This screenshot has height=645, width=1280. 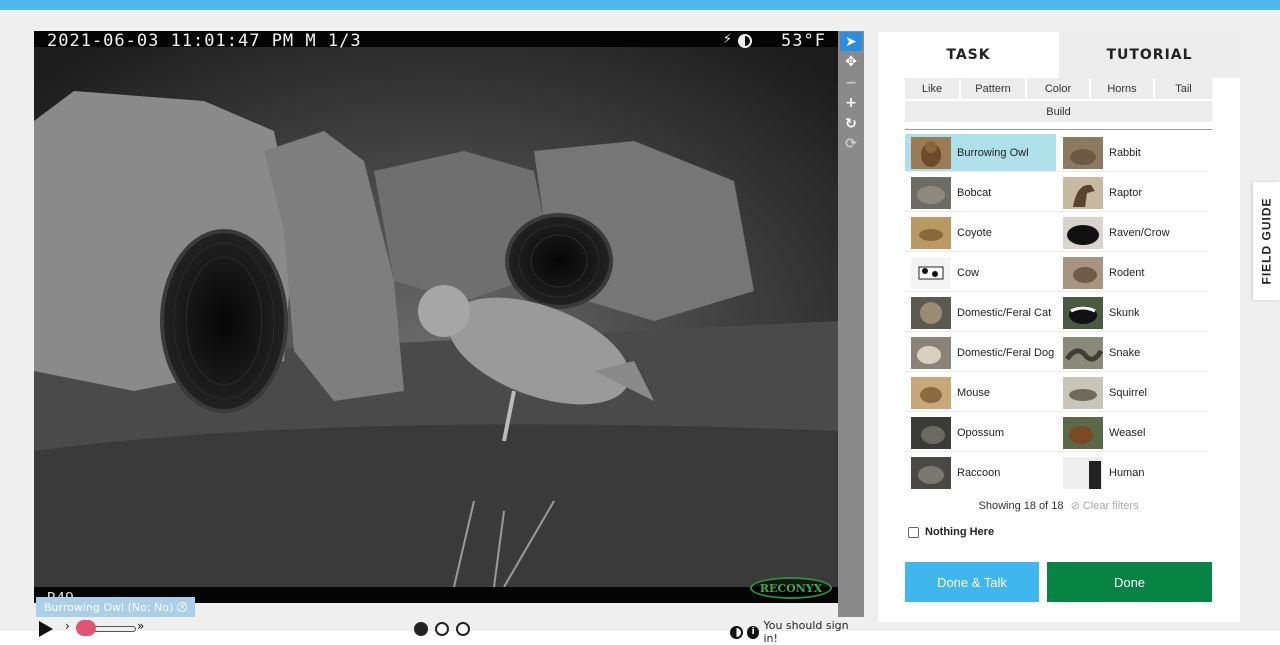 I want to click on choice-raccoon: Raccoon, so click(x=980, y=471).